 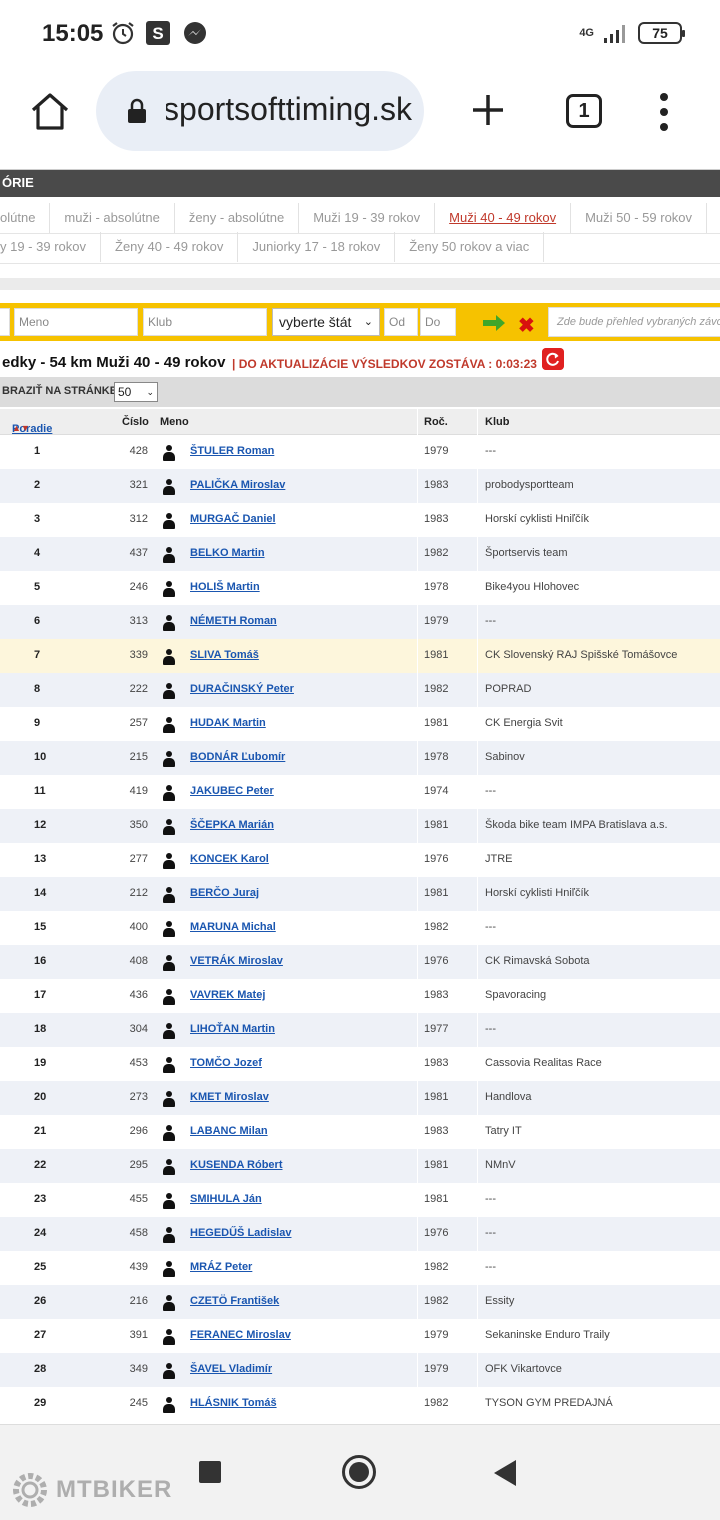 What do you see at coordinates (50, 112) in the screenshot?
I see `home-icon` at bounding box center [50, 112].